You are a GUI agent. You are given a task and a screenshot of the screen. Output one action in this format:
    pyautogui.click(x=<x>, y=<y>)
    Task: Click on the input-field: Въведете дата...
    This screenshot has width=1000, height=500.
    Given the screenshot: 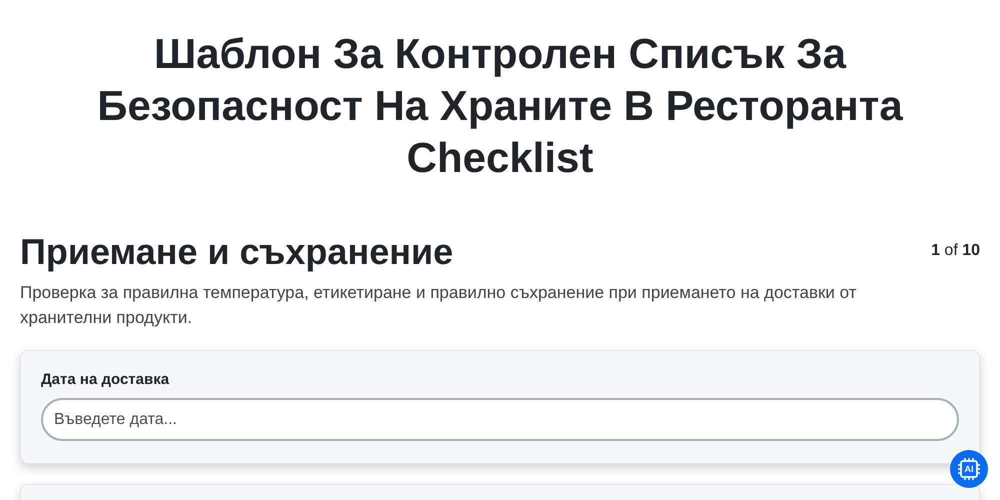 What is the action you would take?
    pyautogui.click(x=500, y=419)
    